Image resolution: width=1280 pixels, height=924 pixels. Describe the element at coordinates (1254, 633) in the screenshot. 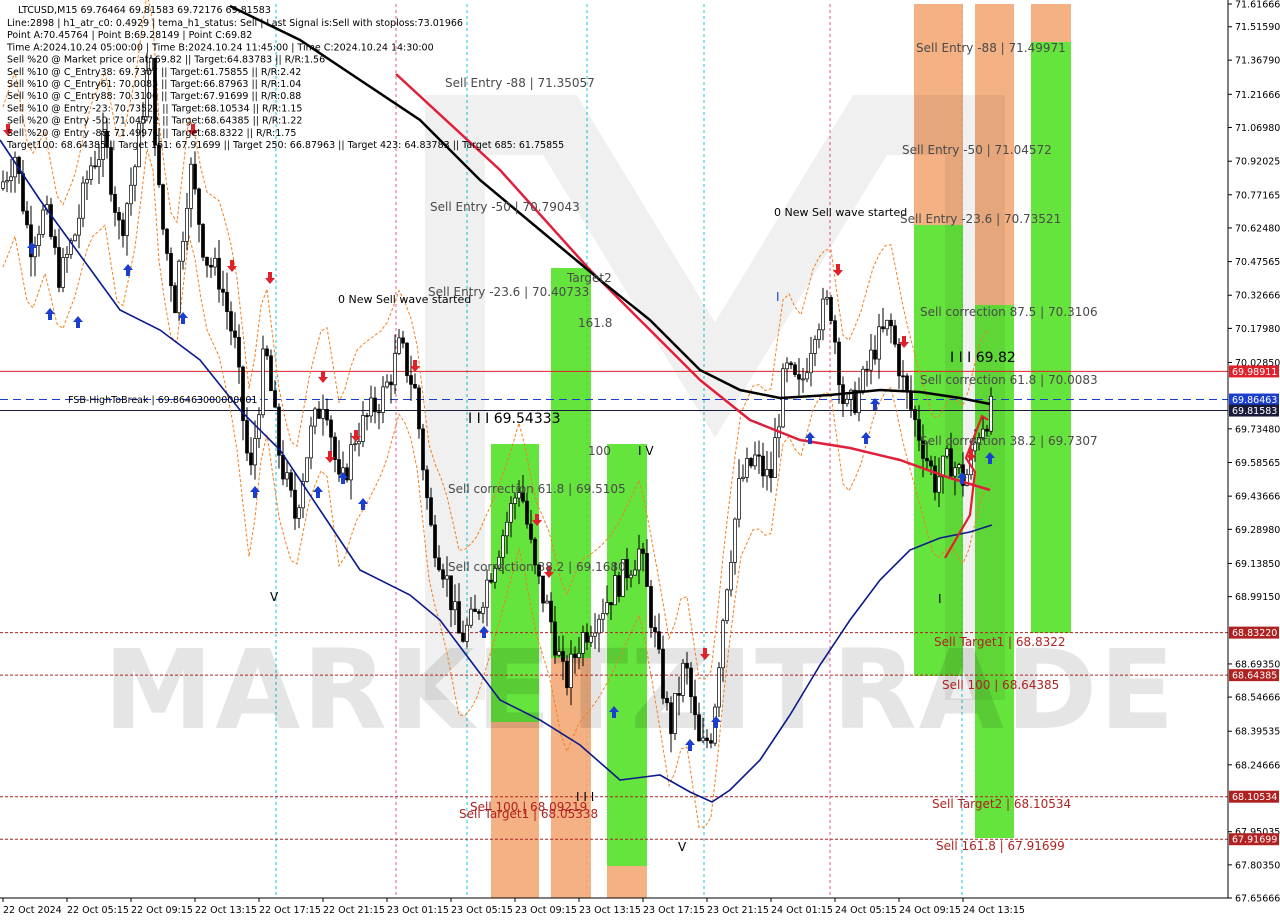

I see `price-label-text: 68.83220` at that location.